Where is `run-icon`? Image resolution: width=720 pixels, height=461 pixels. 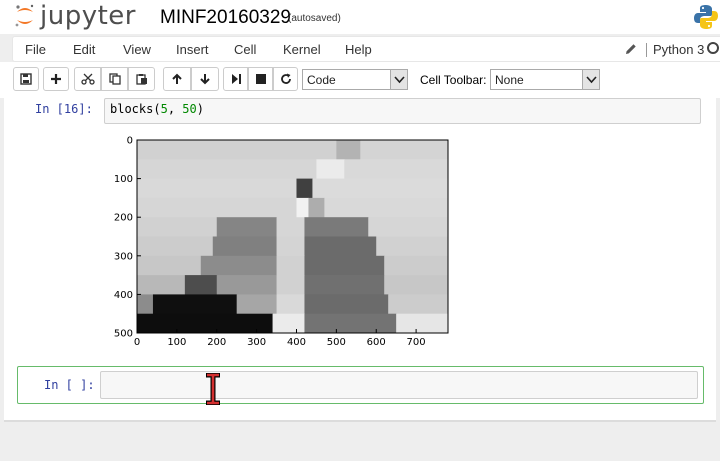
run-icon is located at coordinates (236, 79).